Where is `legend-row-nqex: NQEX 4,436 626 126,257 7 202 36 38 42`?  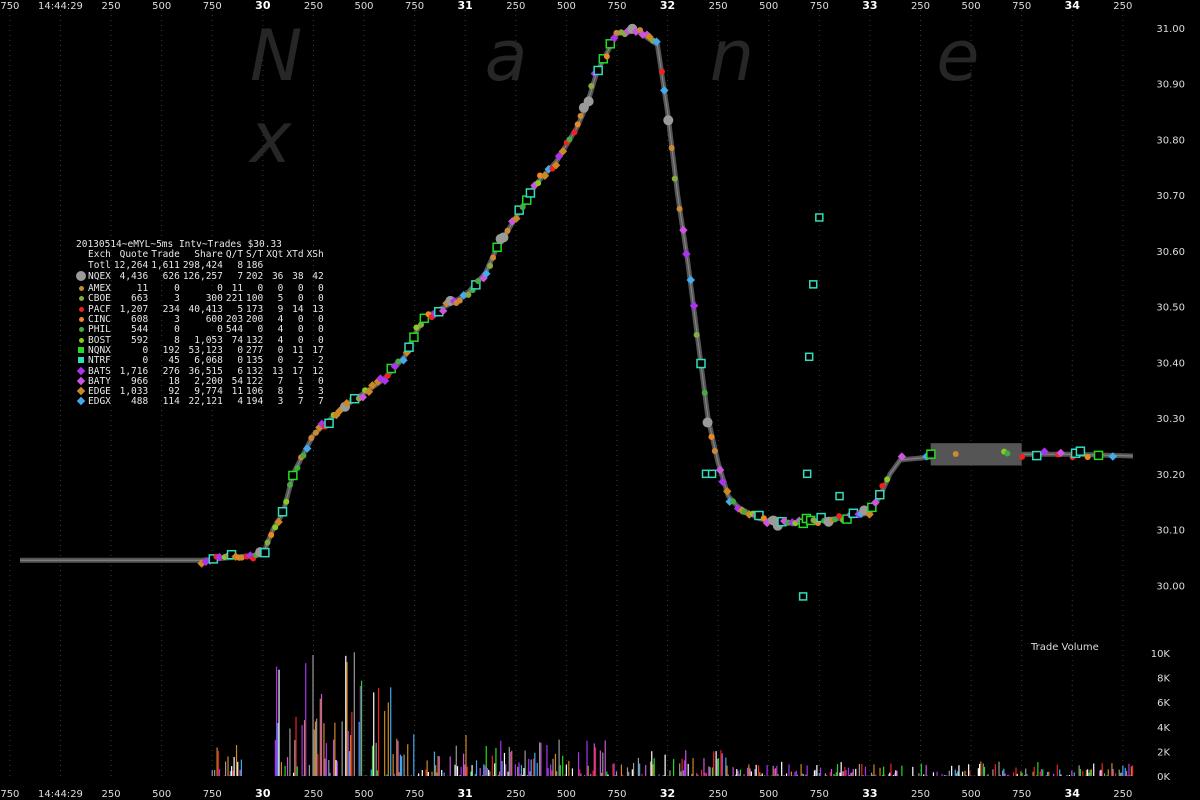
legend-row-nqex: NQEX 4,436 626 126,257 7 202 36 38 42 is located at coordinates (200, 277).